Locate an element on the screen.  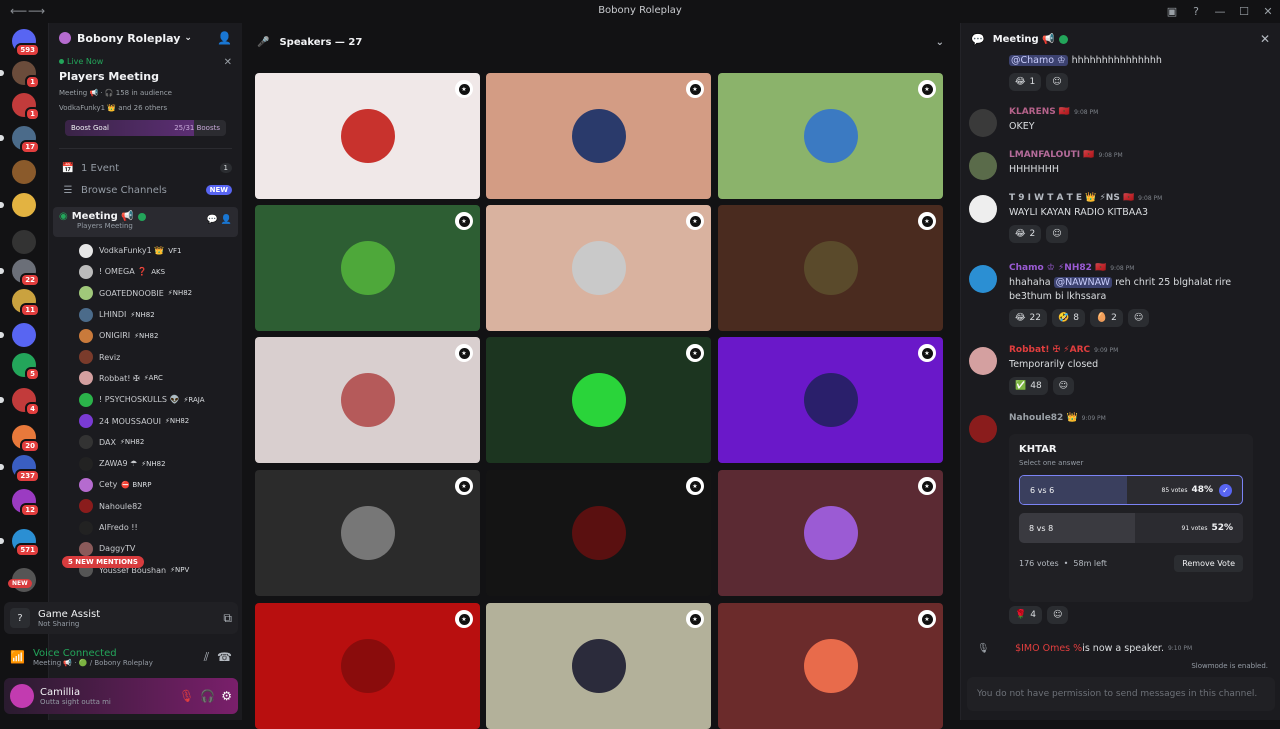
invite-people-icon: 👤 is located at coordinates (224, 38).